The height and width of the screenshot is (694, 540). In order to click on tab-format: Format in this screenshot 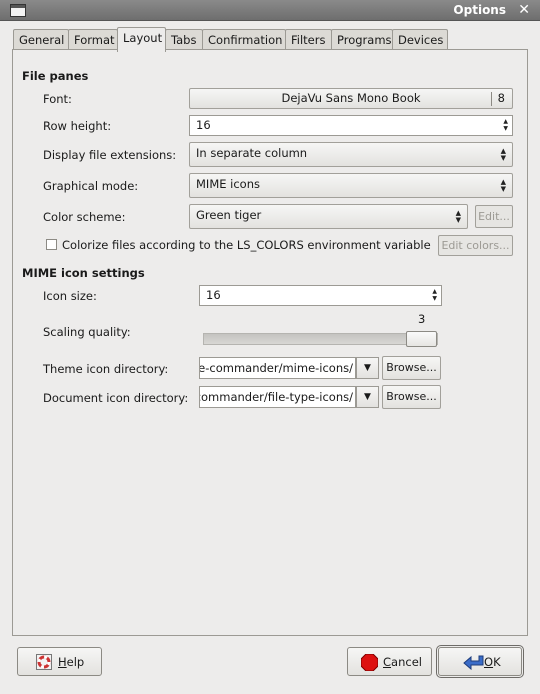, I will do `click(93, 40)`.